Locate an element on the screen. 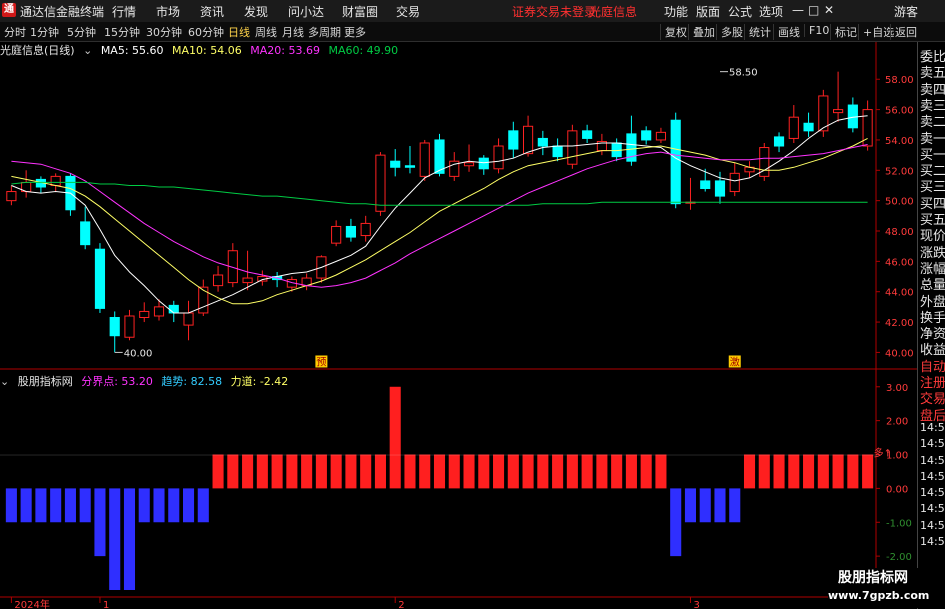 This screenshot has width=945, height=609. price-tick-label-7: 54.00 is located at coordinates (899, 141).